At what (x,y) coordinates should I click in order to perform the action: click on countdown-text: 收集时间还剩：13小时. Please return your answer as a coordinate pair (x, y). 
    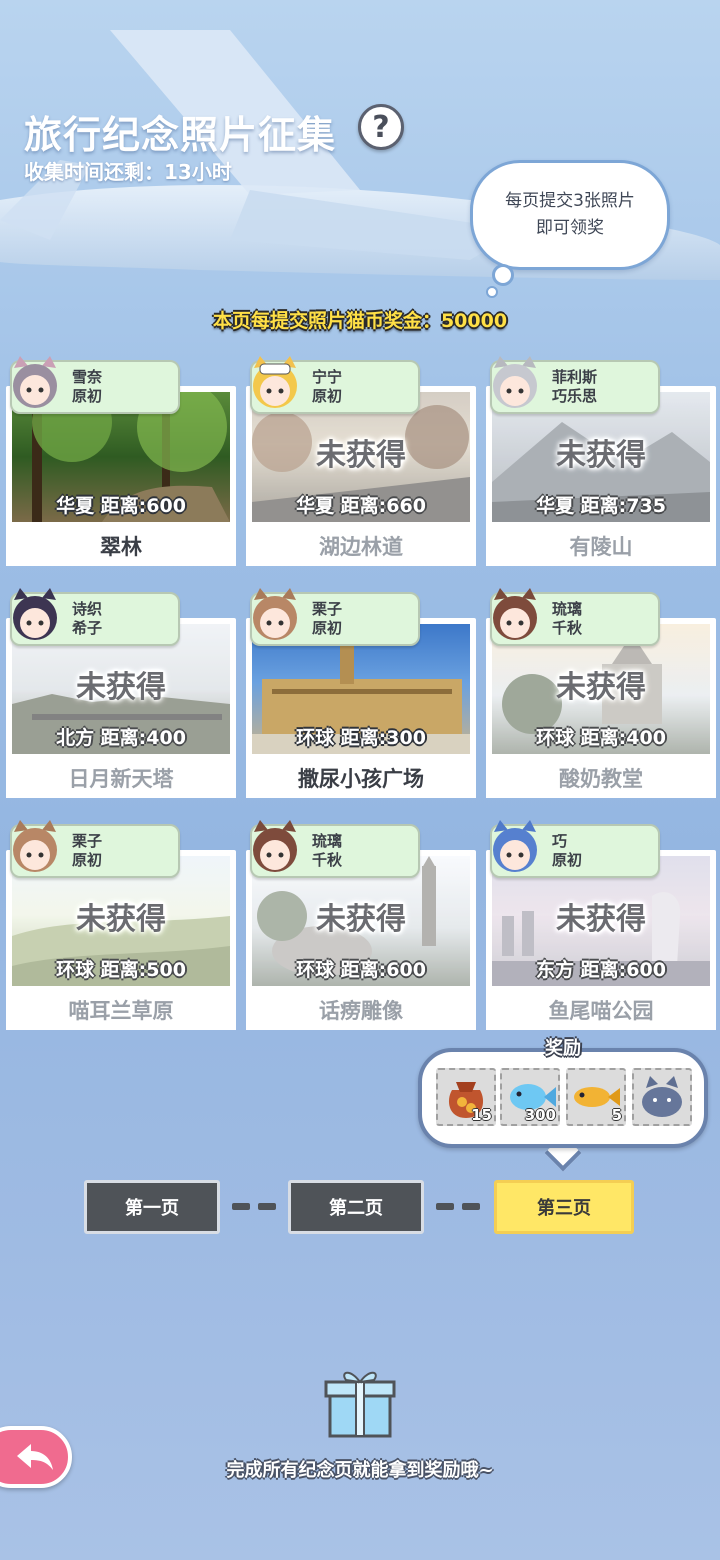
    Looking at the image, I should click on (128, 172).